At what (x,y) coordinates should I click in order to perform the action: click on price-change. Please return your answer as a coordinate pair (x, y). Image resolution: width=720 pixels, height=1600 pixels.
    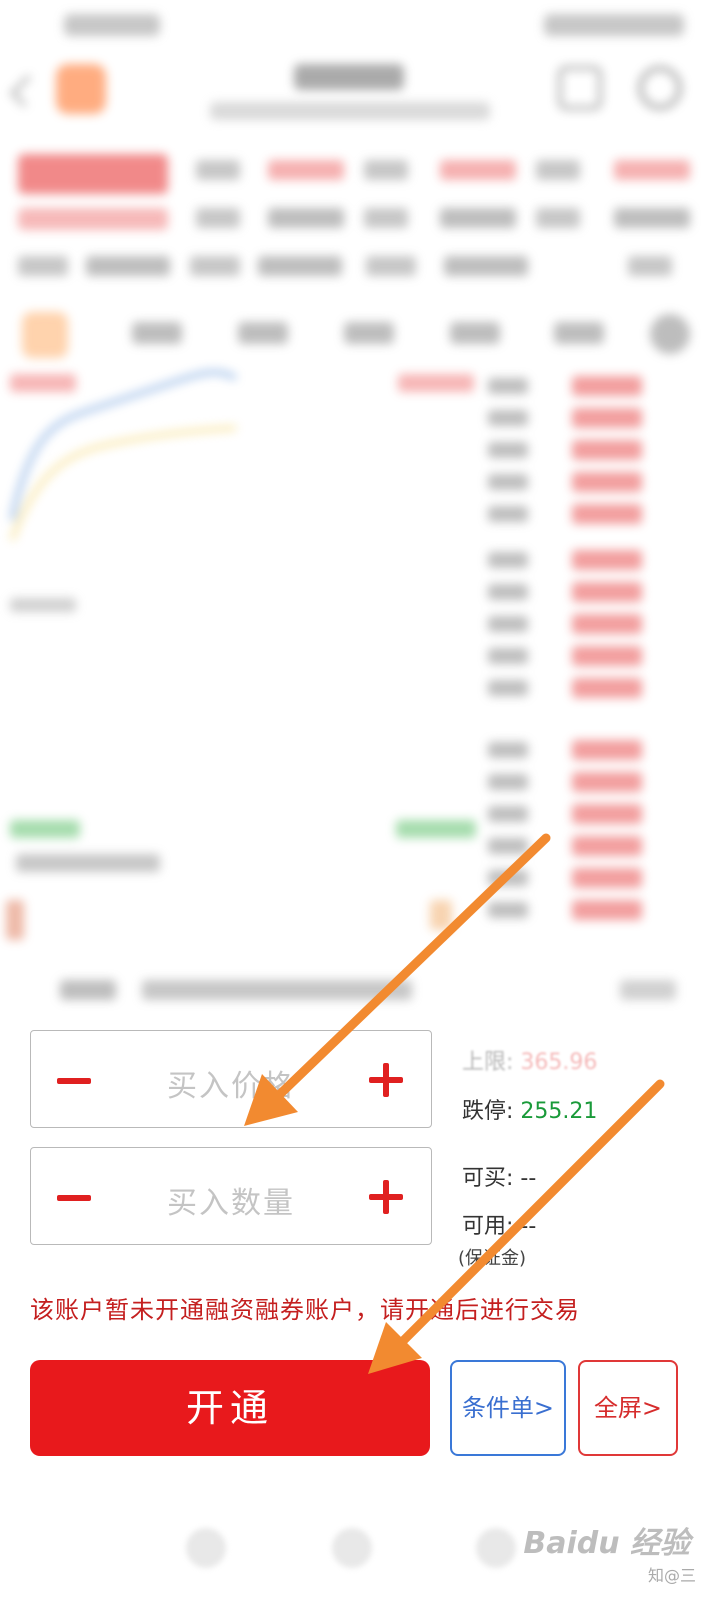
    Looking at the image, I should click on (93, 219).